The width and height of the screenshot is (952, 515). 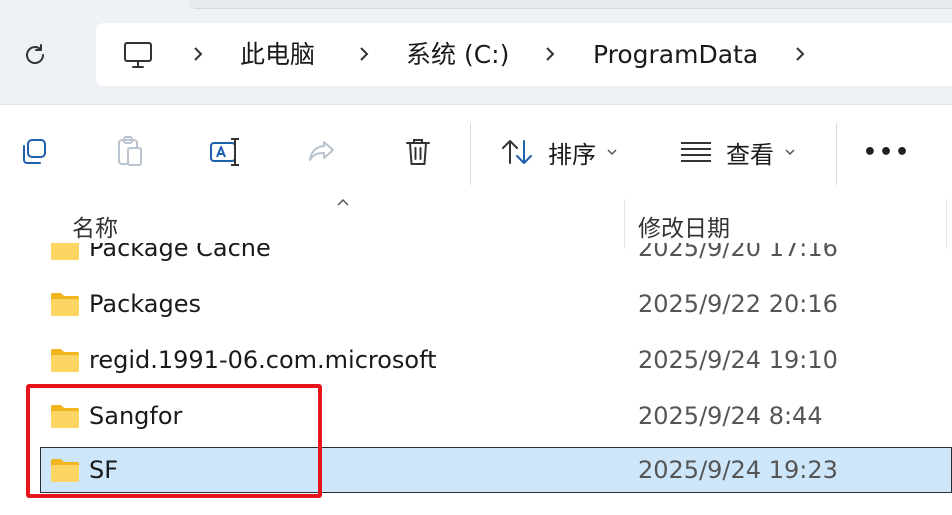 I want to click on rename-icon, so click(x=224, y=152).